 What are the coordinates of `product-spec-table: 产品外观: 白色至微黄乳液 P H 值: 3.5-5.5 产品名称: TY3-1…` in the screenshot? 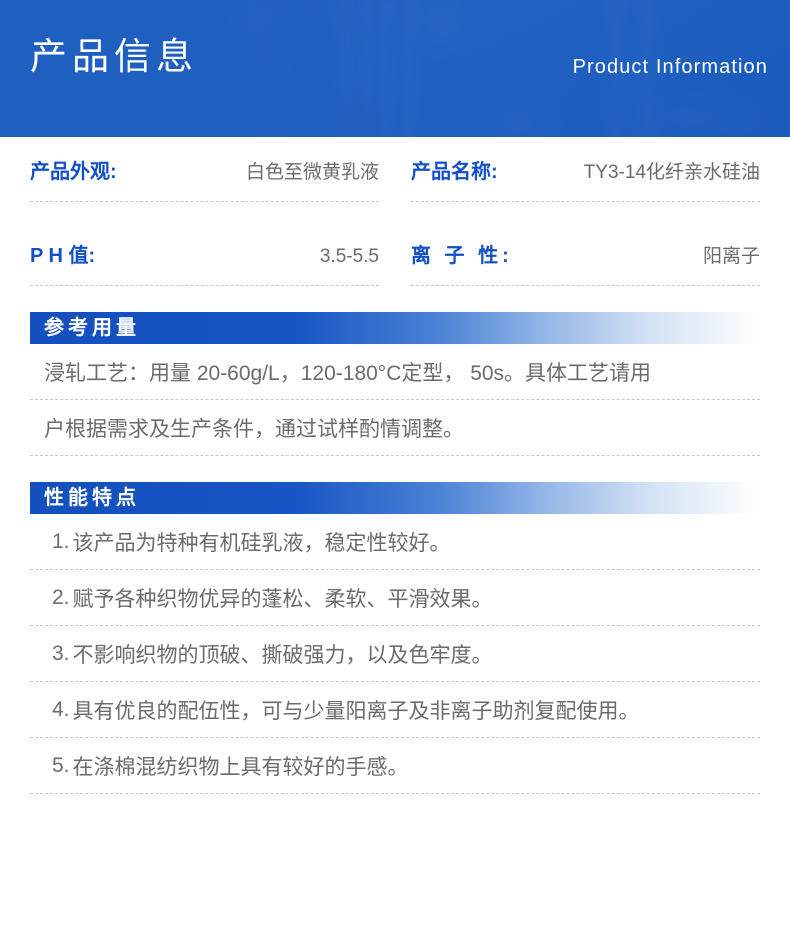 It's located at (395, 220).